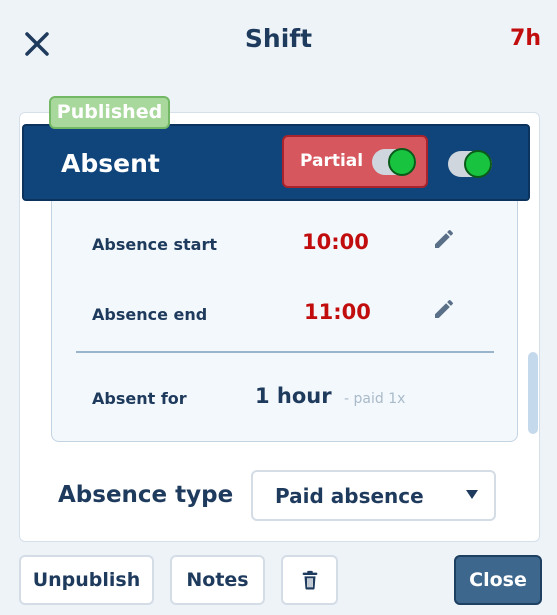 Image resolution: width=557 pixels, height=615 pixels. What do you see at coordinates (150, 314) in the screenshot?
I see `absence-end-label: Absence end` at bounding box center [150, 314].